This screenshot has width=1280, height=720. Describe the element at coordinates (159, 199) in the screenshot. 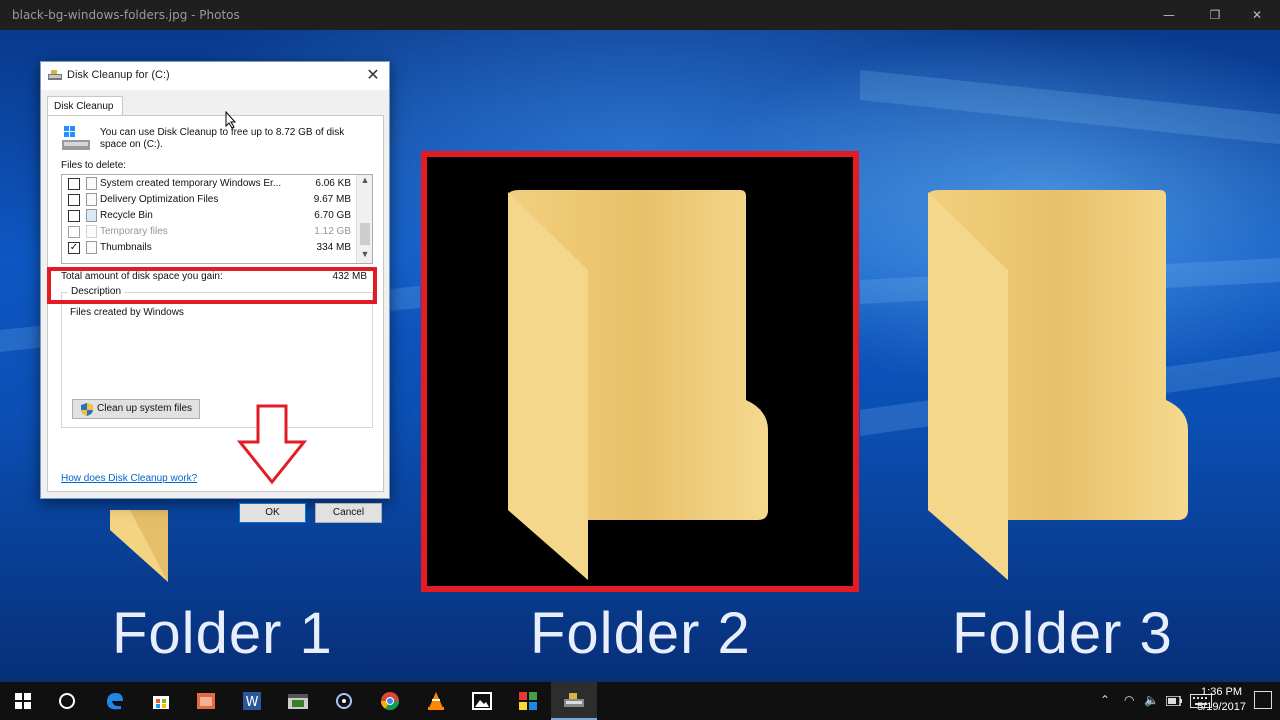

I see `file-name: Delivery Optimization Files` at that location.